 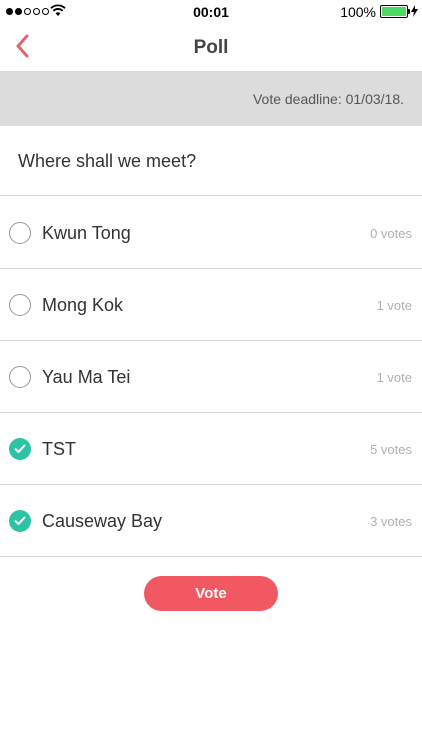 What do you see at coordinates (391, 233) in the screenshot?
I see `vote-count: 0 votes` at bounding box center [391, 233].